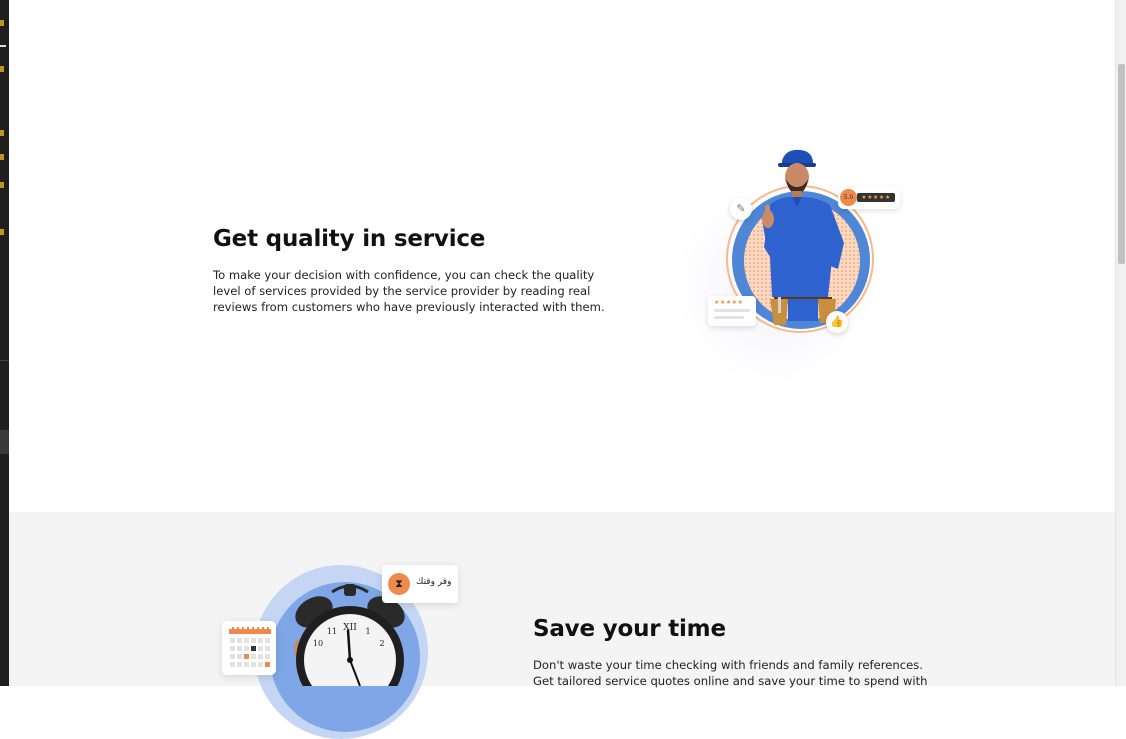  Describe the element at coordinates (318, 643) in the screenshot. I see `svg-text: 10` at that location.